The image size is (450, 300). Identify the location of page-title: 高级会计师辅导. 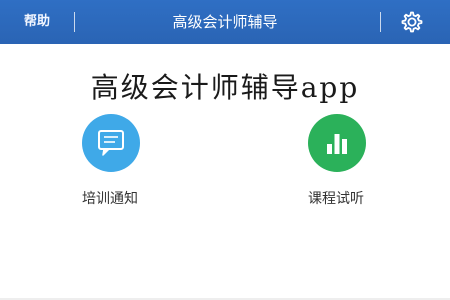
(225, 22).